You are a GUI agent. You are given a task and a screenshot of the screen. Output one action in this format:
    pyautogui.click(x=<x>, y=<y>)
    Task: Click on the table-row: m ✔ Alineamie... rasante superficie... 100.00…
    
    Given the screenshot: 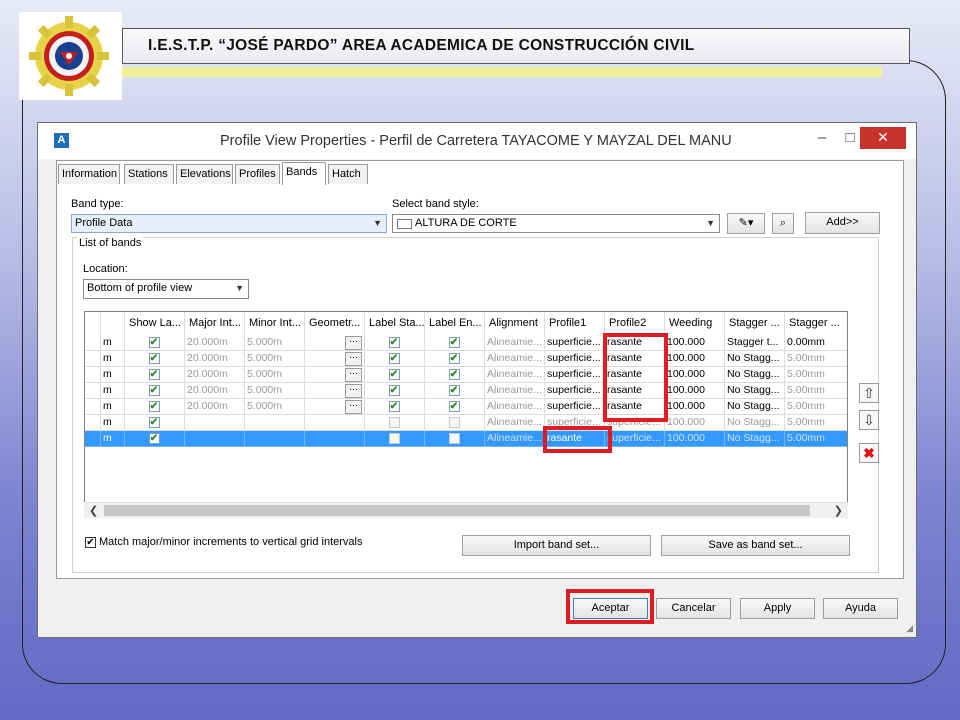 What is the action you would take?
    pyautogui.click(x=466, y=439)
    